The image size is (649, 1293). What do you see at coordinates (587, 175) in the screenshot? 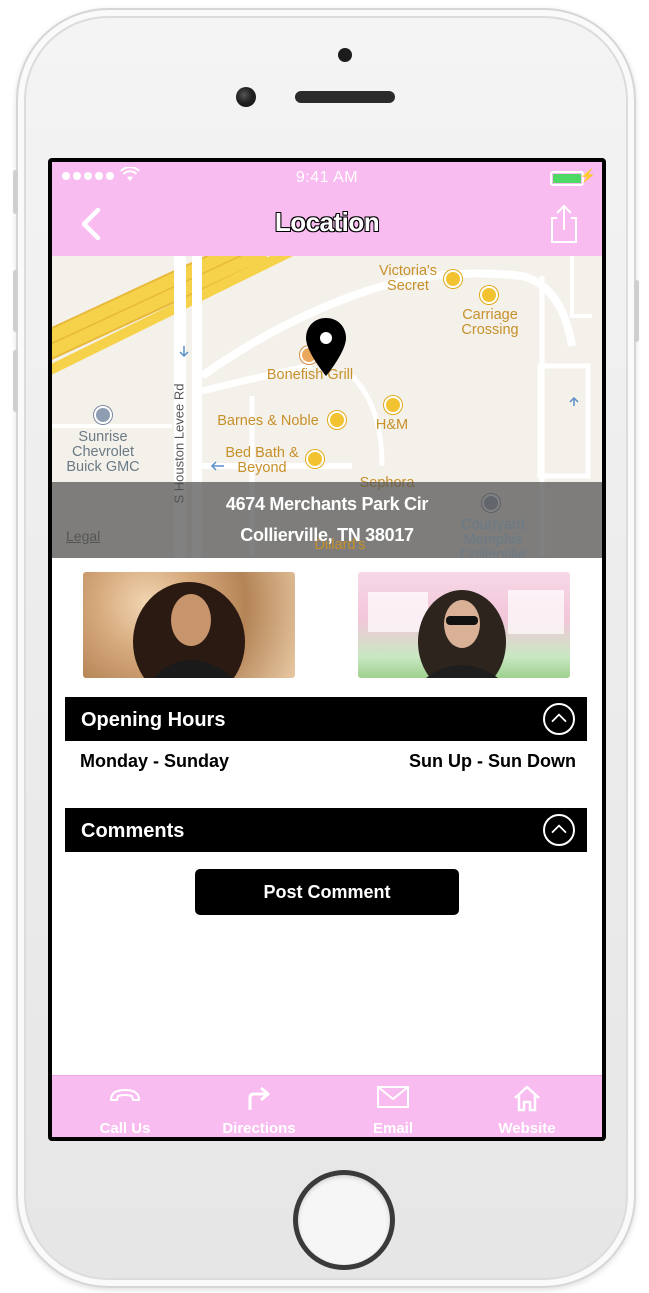
I see `charging-icon: ⚡` at bounding box center [587, 175].